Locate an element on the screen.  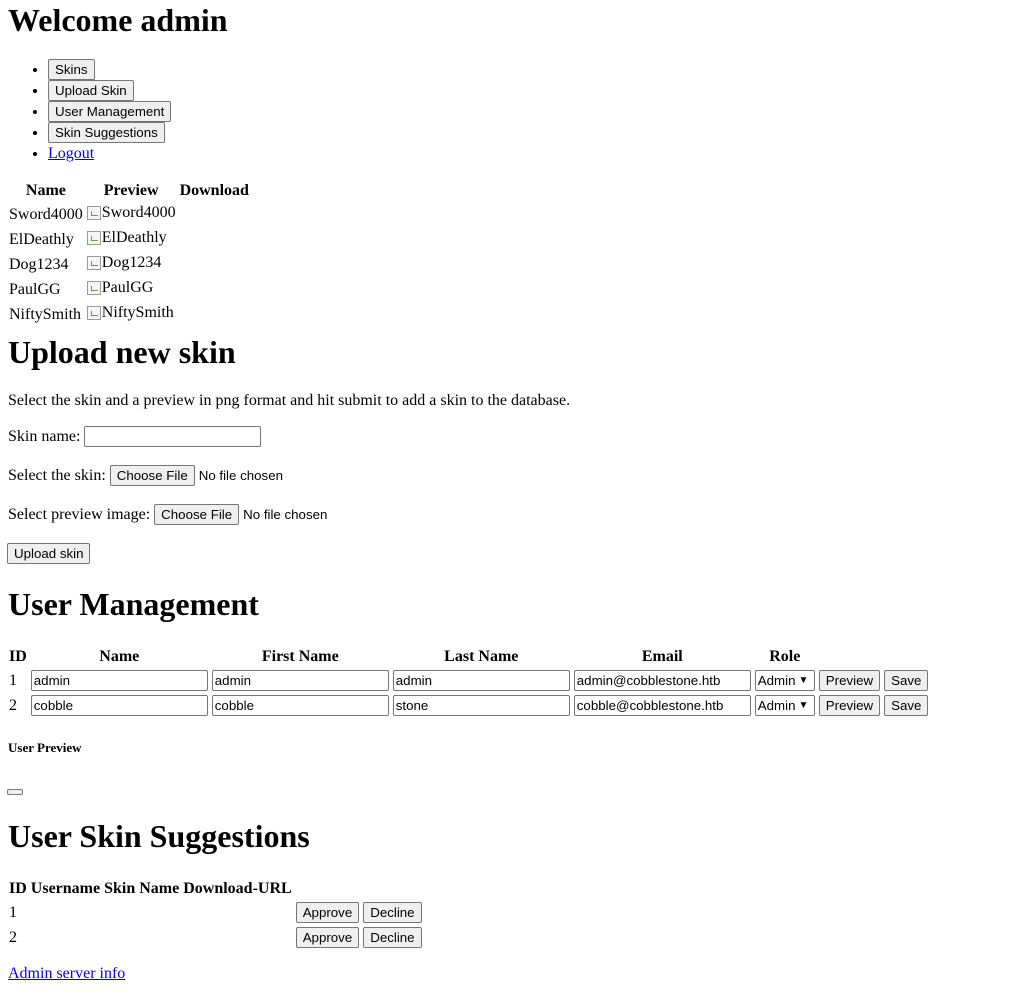
user-preview-title: User Preview is located at coordinates (45, 747).